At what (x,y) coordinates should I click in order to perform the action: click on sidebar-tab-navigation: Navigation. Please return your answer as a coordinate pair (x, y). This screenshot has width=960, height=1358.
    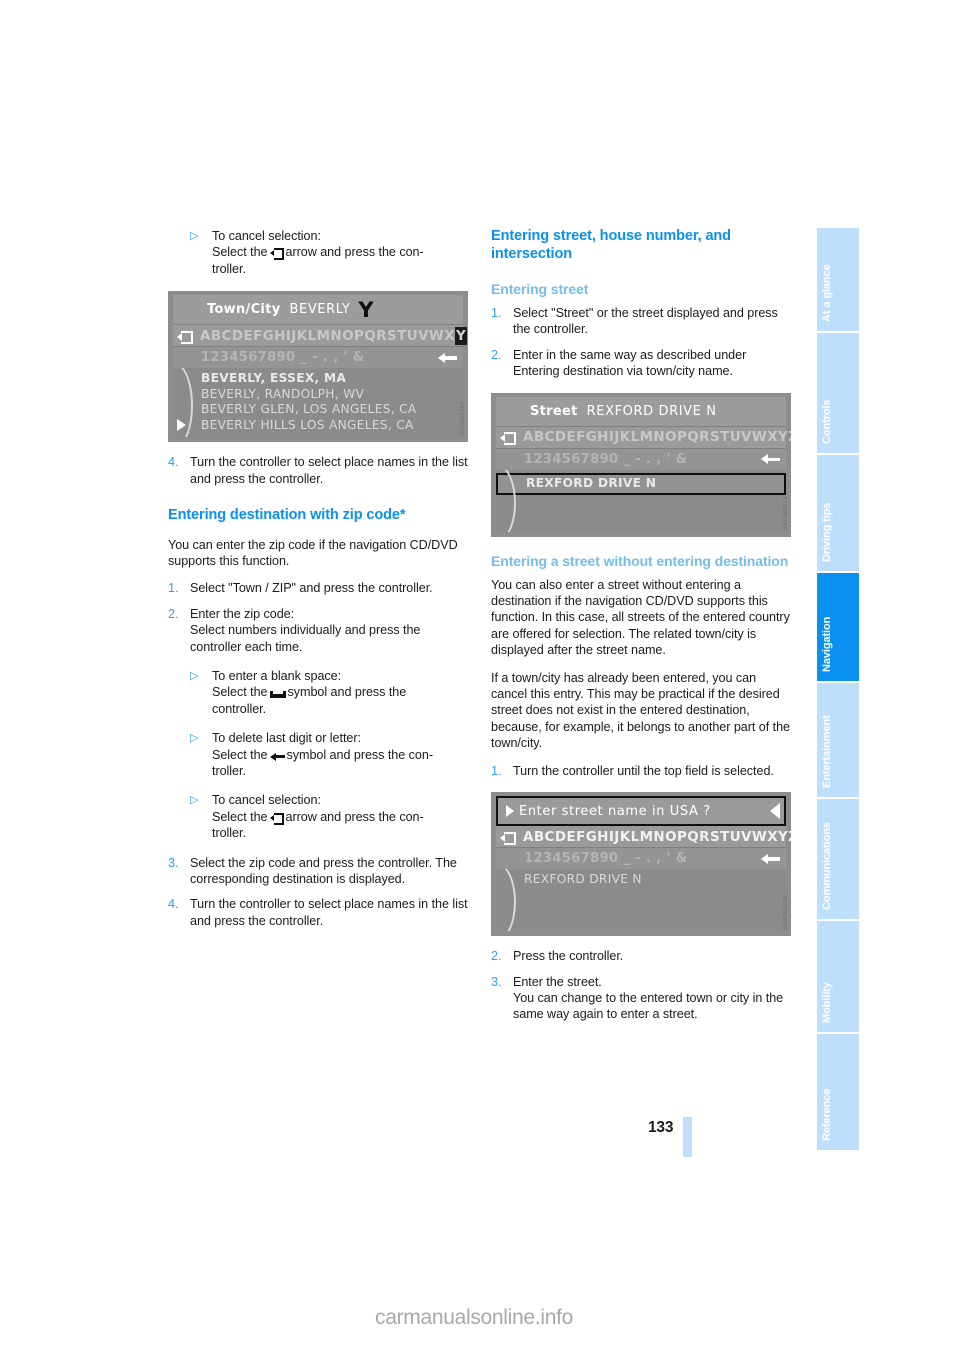
    Looking at the image, I should click on (838, 628).